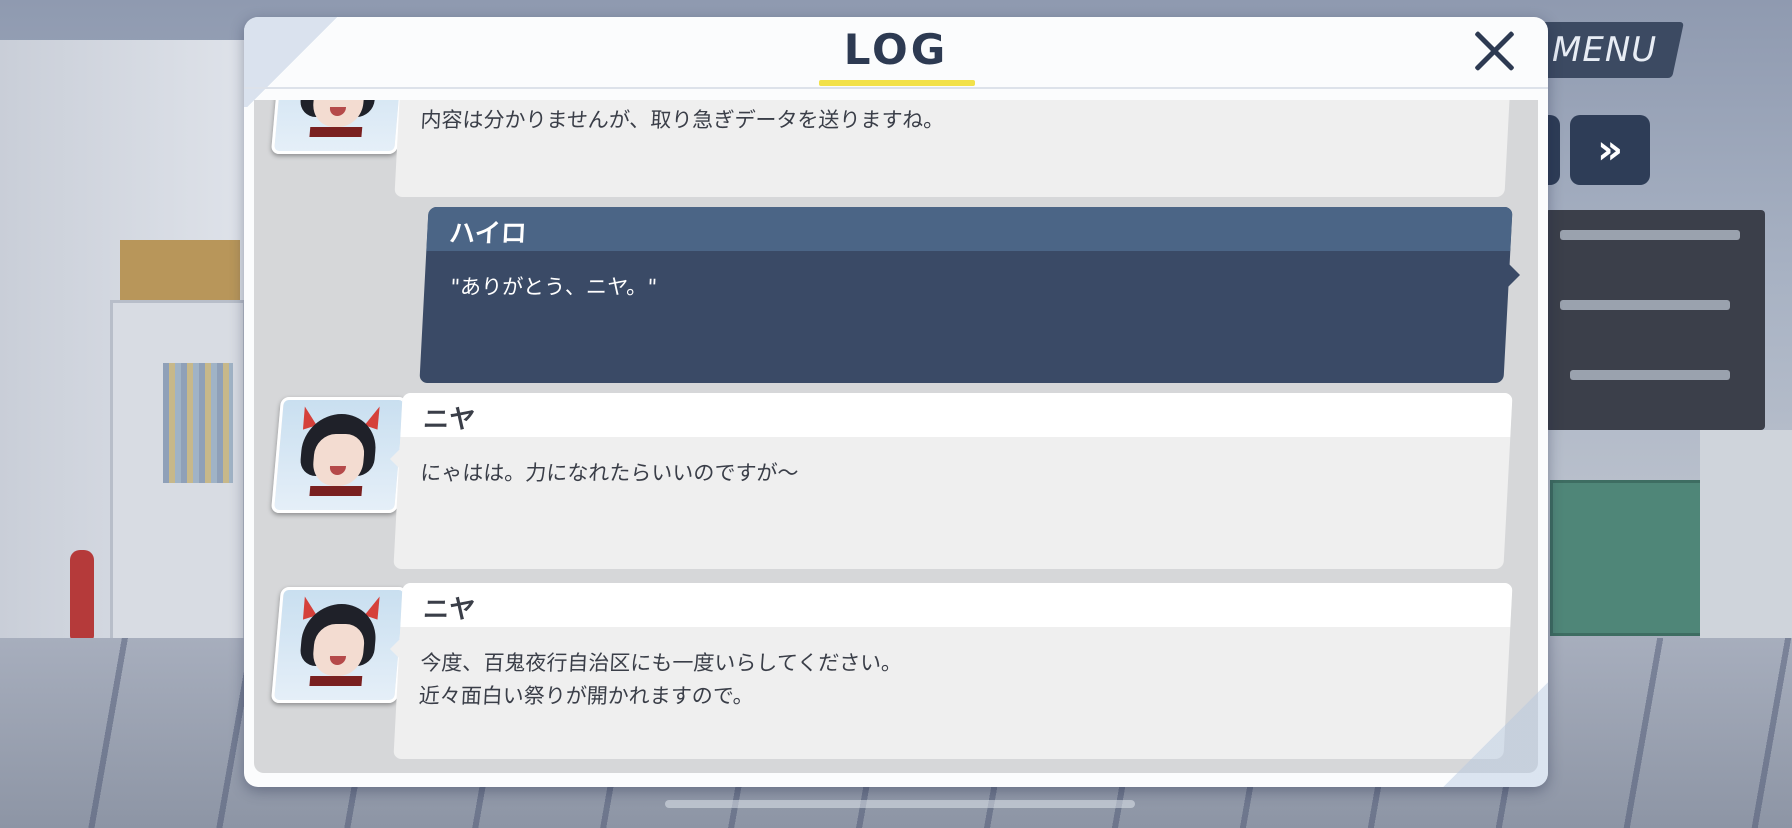 Image resolution: width=1792 pixels, height=828 pixels. Describe the element at coordinates (896, 88) in the screenshot. I see `header-divider` at that location.